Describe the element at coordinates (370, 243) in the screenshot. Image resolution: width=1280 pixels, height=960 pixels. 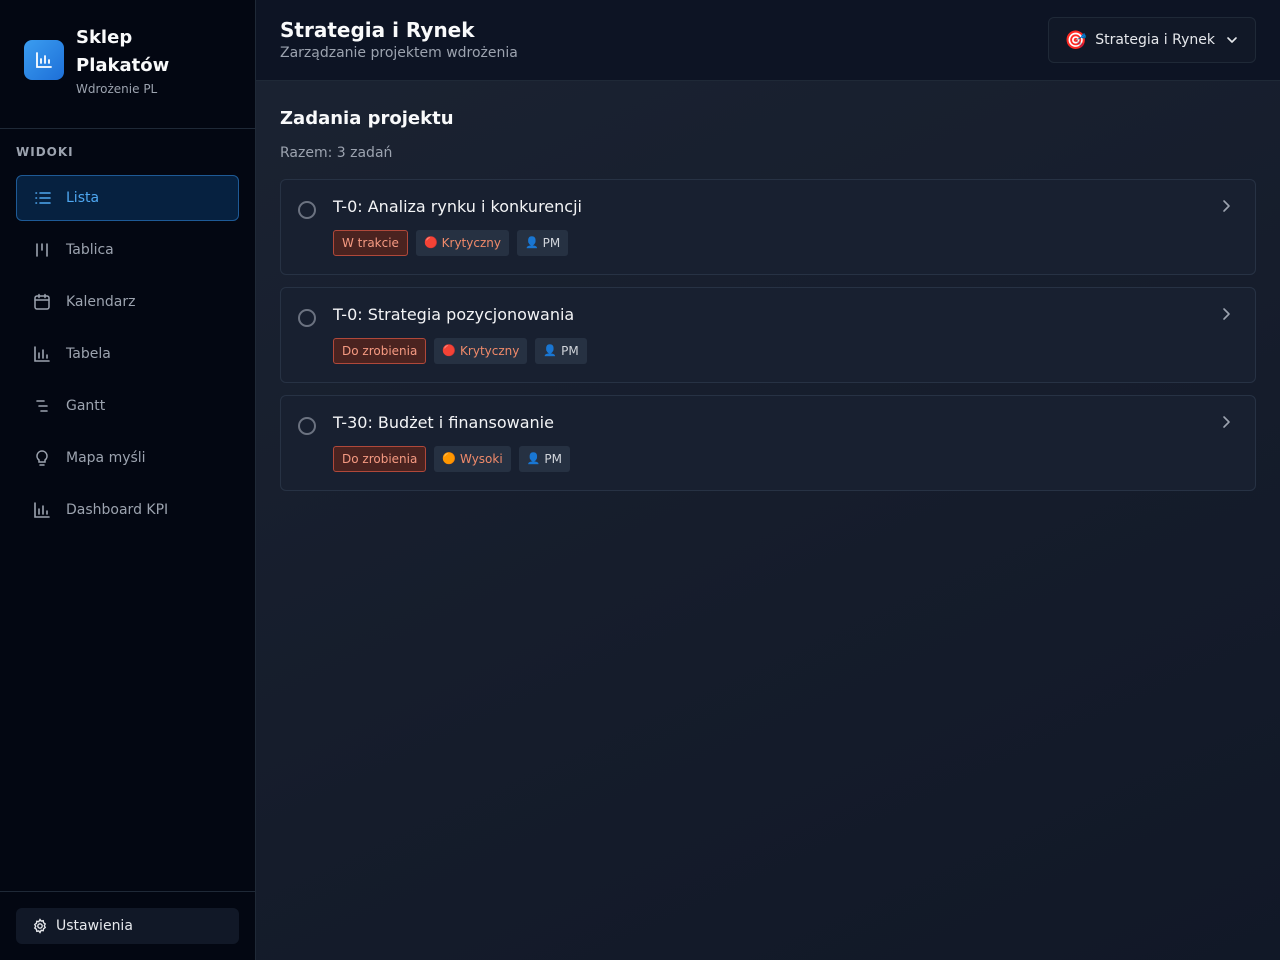
I see `status-badge: W trakcie` at that location.